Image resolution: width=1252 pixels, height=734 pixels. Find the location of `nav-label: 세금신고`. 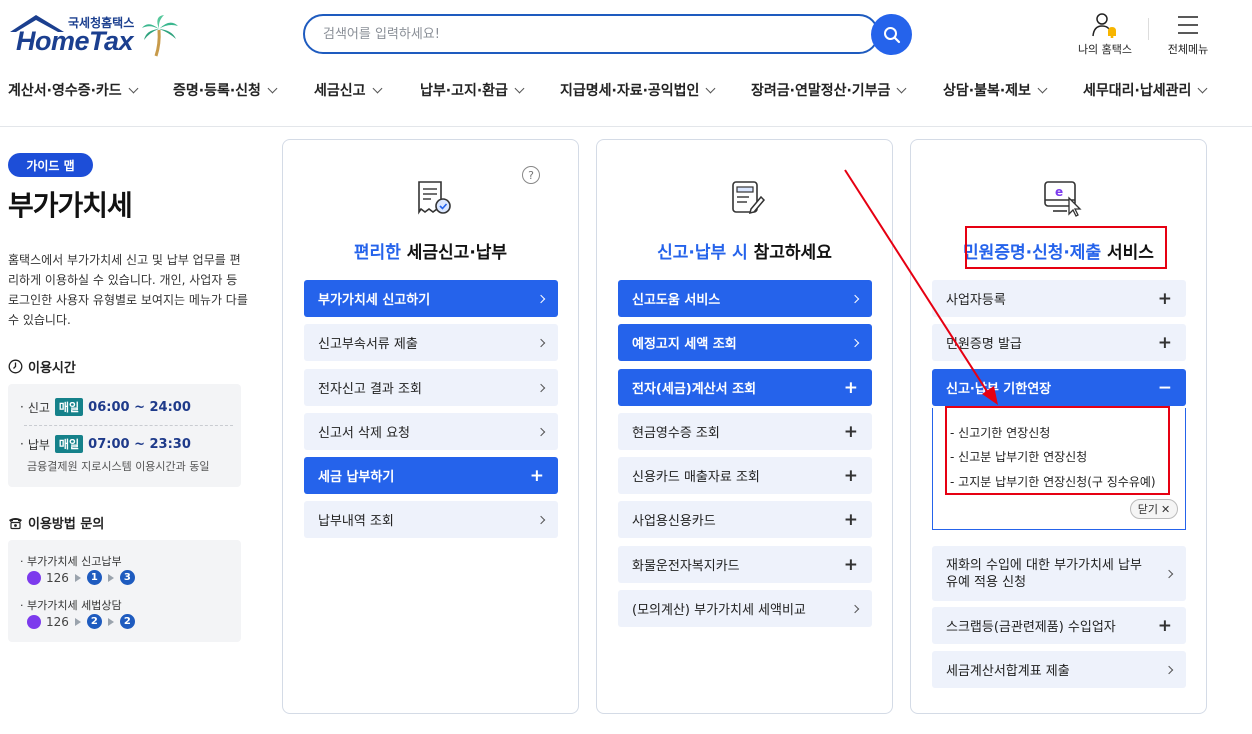

nav-label: 세금신고 is located at coordinates (340, 91).